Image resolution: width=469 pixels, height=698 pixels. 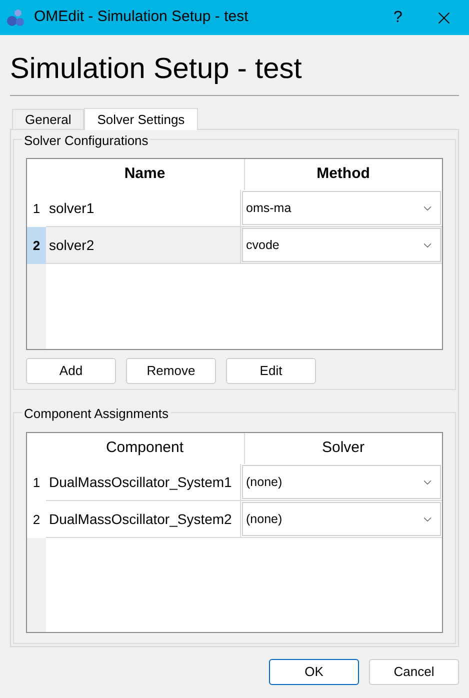 I want to click on action-button: Add, so click(x=71, y=371).